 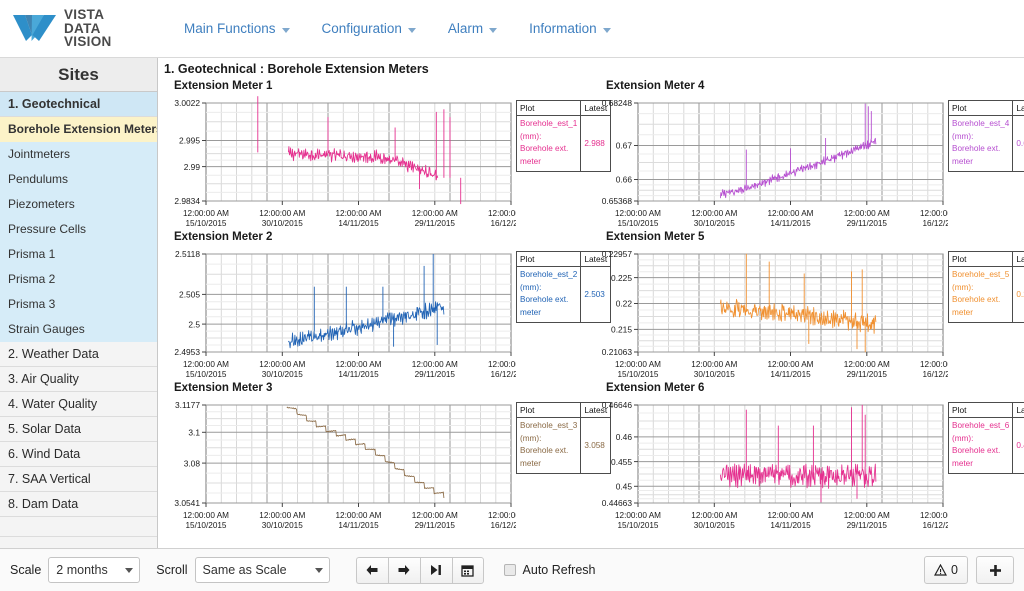 What do you see at coordinates (980, 294) in the screenshot?
I see `legend-series-name: Borehole_est_5 (mm): Borehole ext. meter` at bounding box center [980, 294].